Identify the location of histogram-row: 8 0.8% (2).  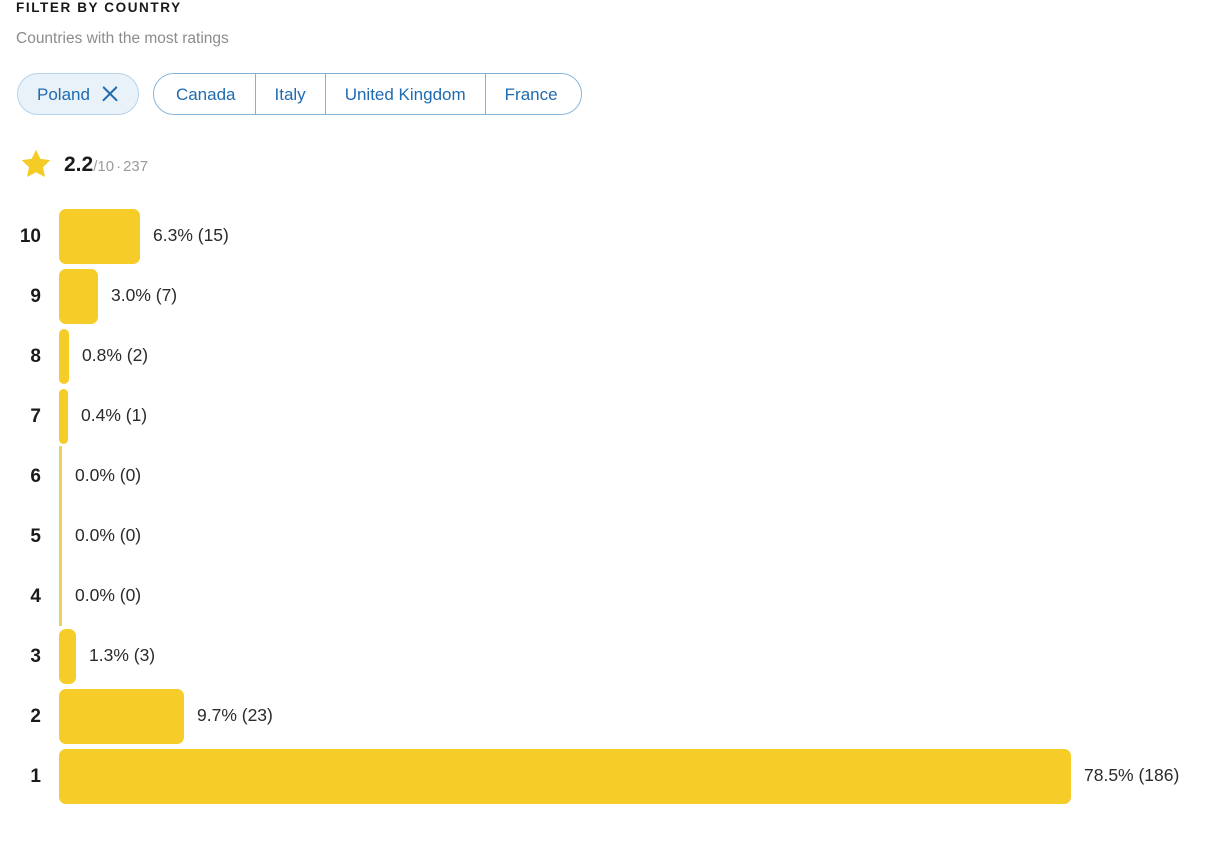
(610, 356).